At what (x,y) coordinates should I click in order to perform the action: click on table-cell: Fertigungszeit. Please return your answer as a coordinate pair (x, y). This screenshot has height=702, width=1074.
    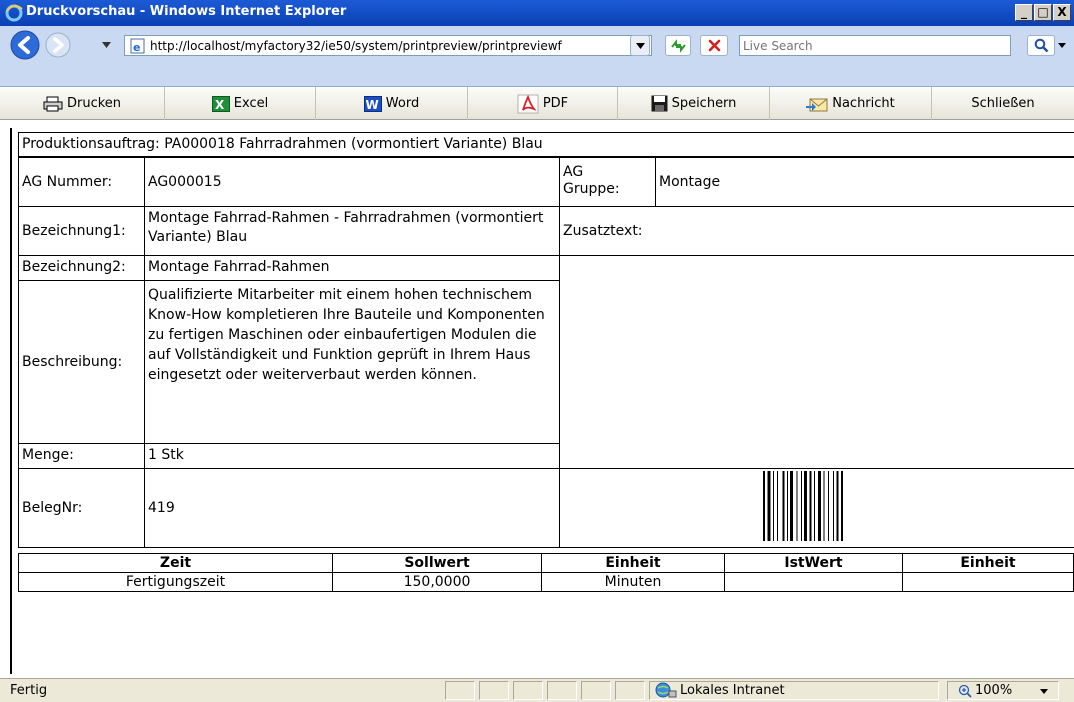
    Looking at the image, I should click on (175, 582).